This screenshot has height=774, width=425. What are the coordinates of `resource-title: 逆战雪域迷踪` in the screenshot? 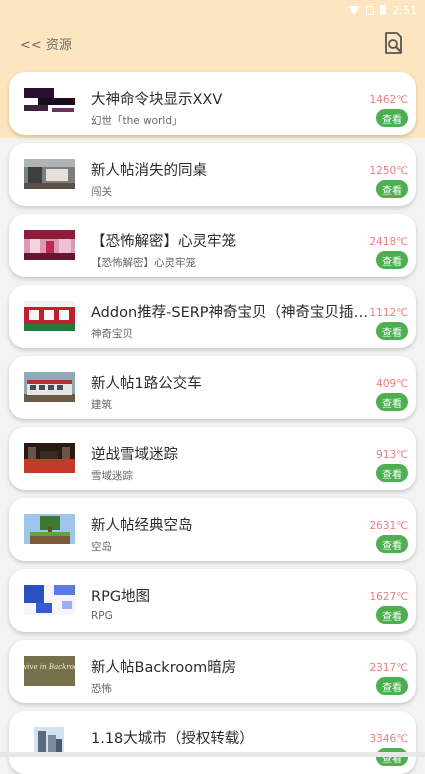 It's located at (134, 455).